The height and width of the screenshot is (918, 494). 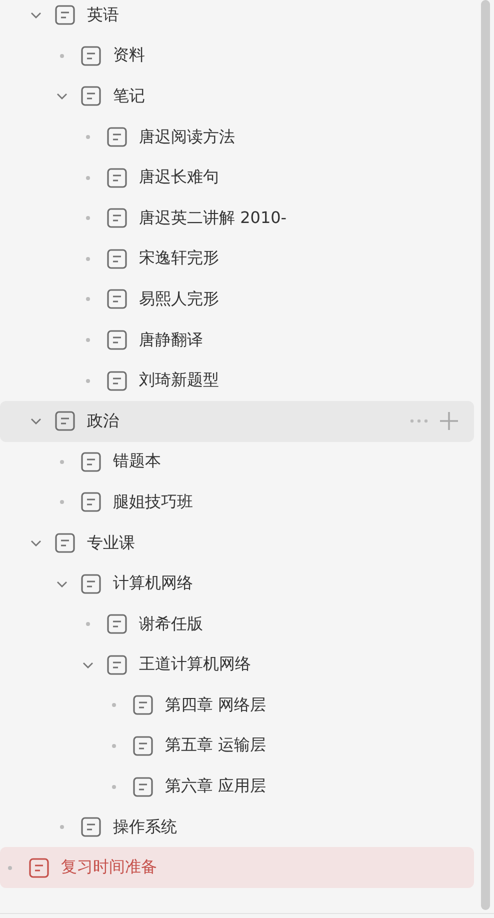 I want to click on tree-item: 笔记, so click(x=237, y=96).